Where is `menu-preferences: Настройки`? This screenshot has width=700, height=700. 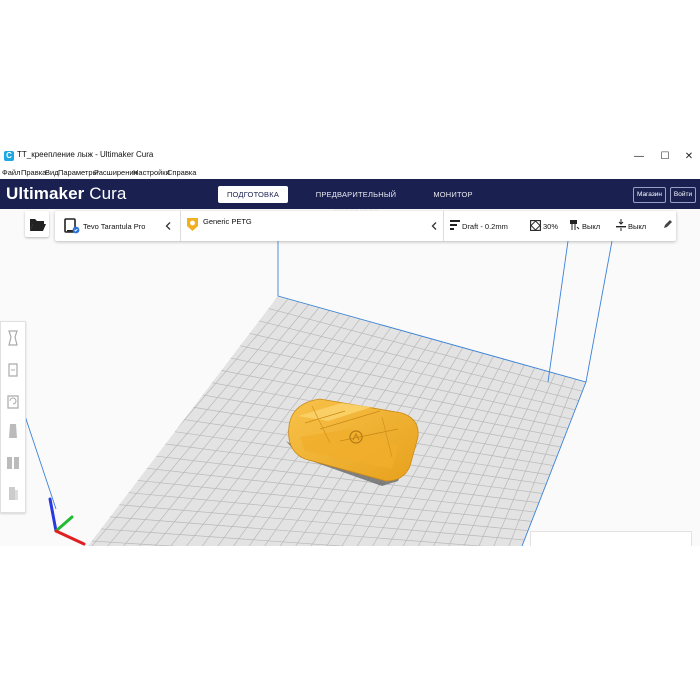
menu-preferences: Настройки is located at coordinates (151, 172).